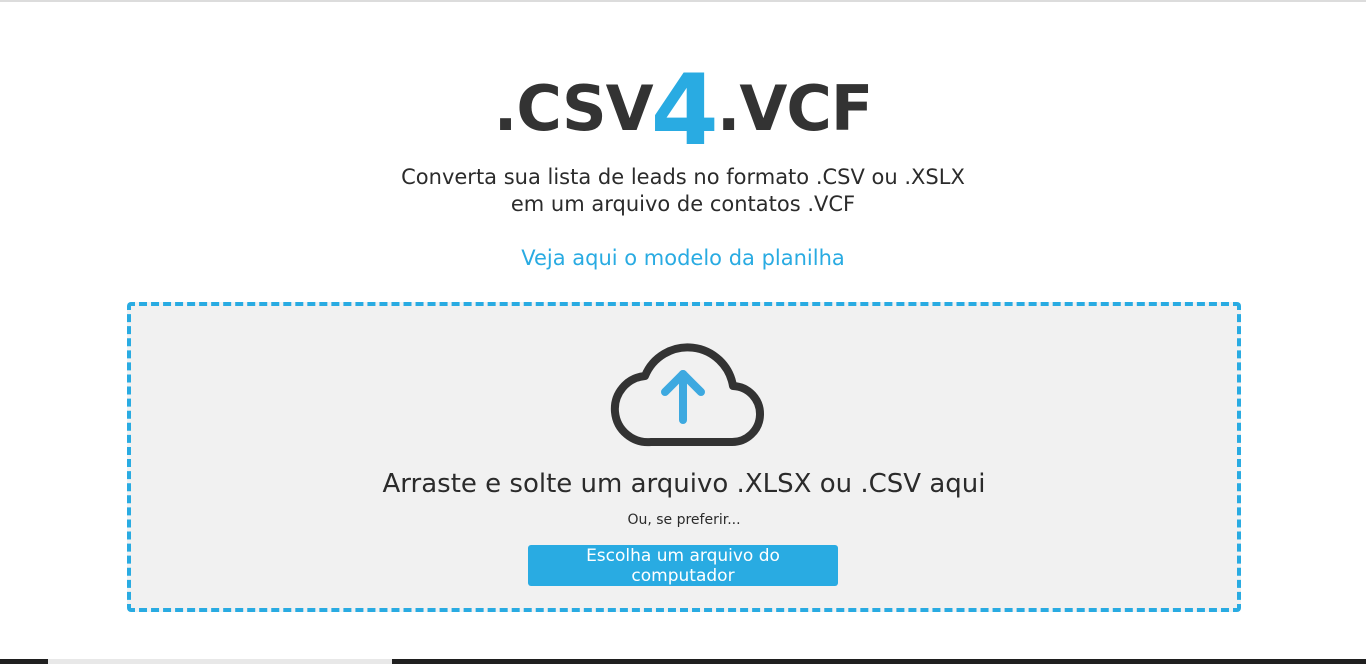 Image resolution: width=1366 pixels, height=664 pixels. What do you see at coordinates (683, 565) in the screenshot?
I see `choose-file-button: Escolha um arquivo do computador` at bounding box center [683, 565].